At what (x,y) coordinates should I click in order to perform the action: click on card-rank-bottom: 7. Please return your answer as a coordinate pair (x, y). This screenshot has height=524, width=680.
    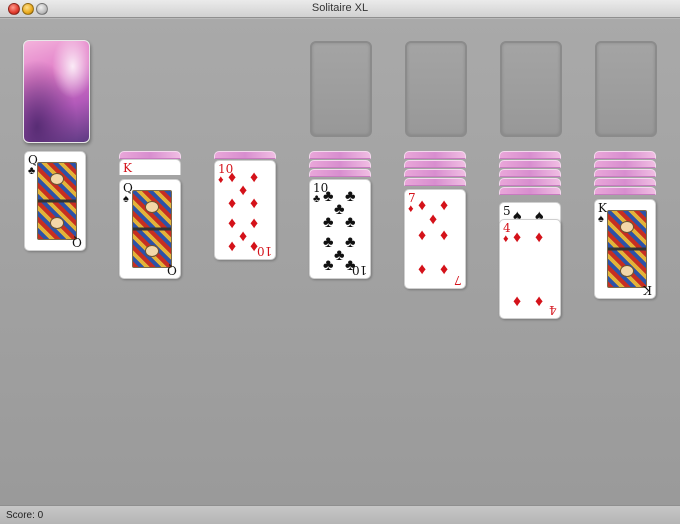
    Looking at the image, I should click on (458, 280).